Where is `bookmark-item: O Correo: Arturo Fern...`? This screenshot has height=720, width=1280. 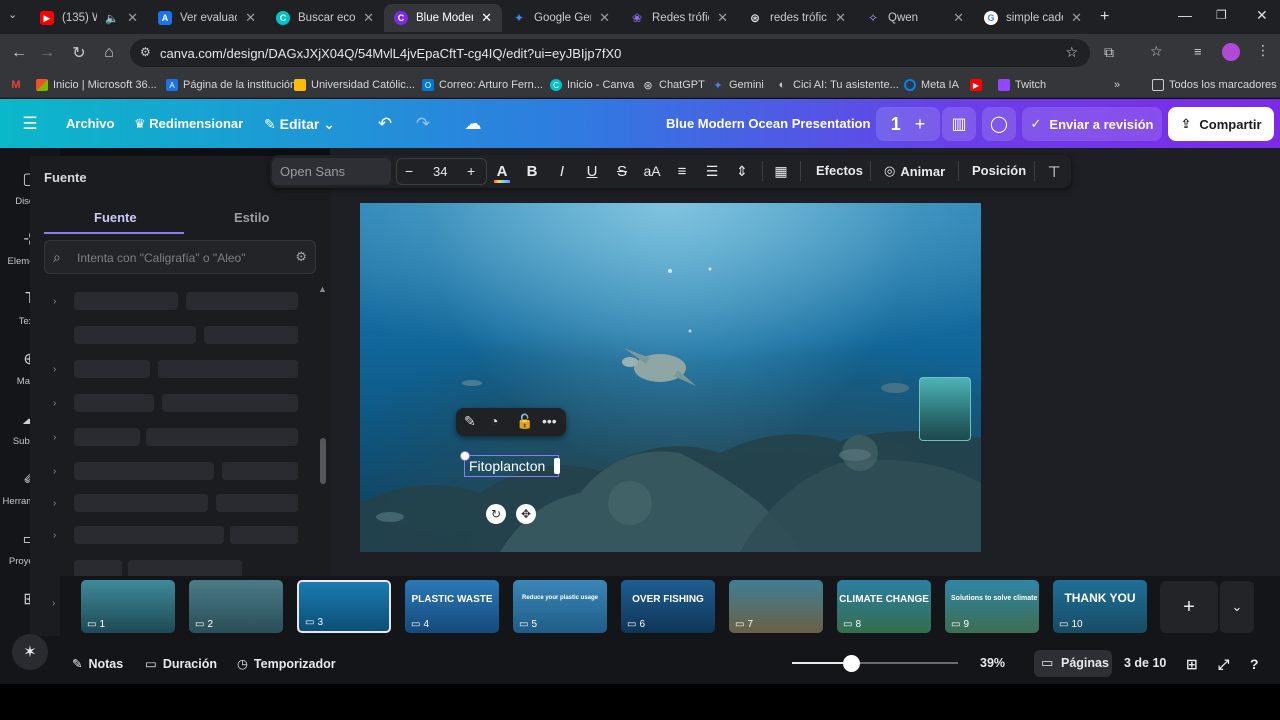
bookmark-item: O Correo: Arturo Fern... is located at coordinates (482, 85).